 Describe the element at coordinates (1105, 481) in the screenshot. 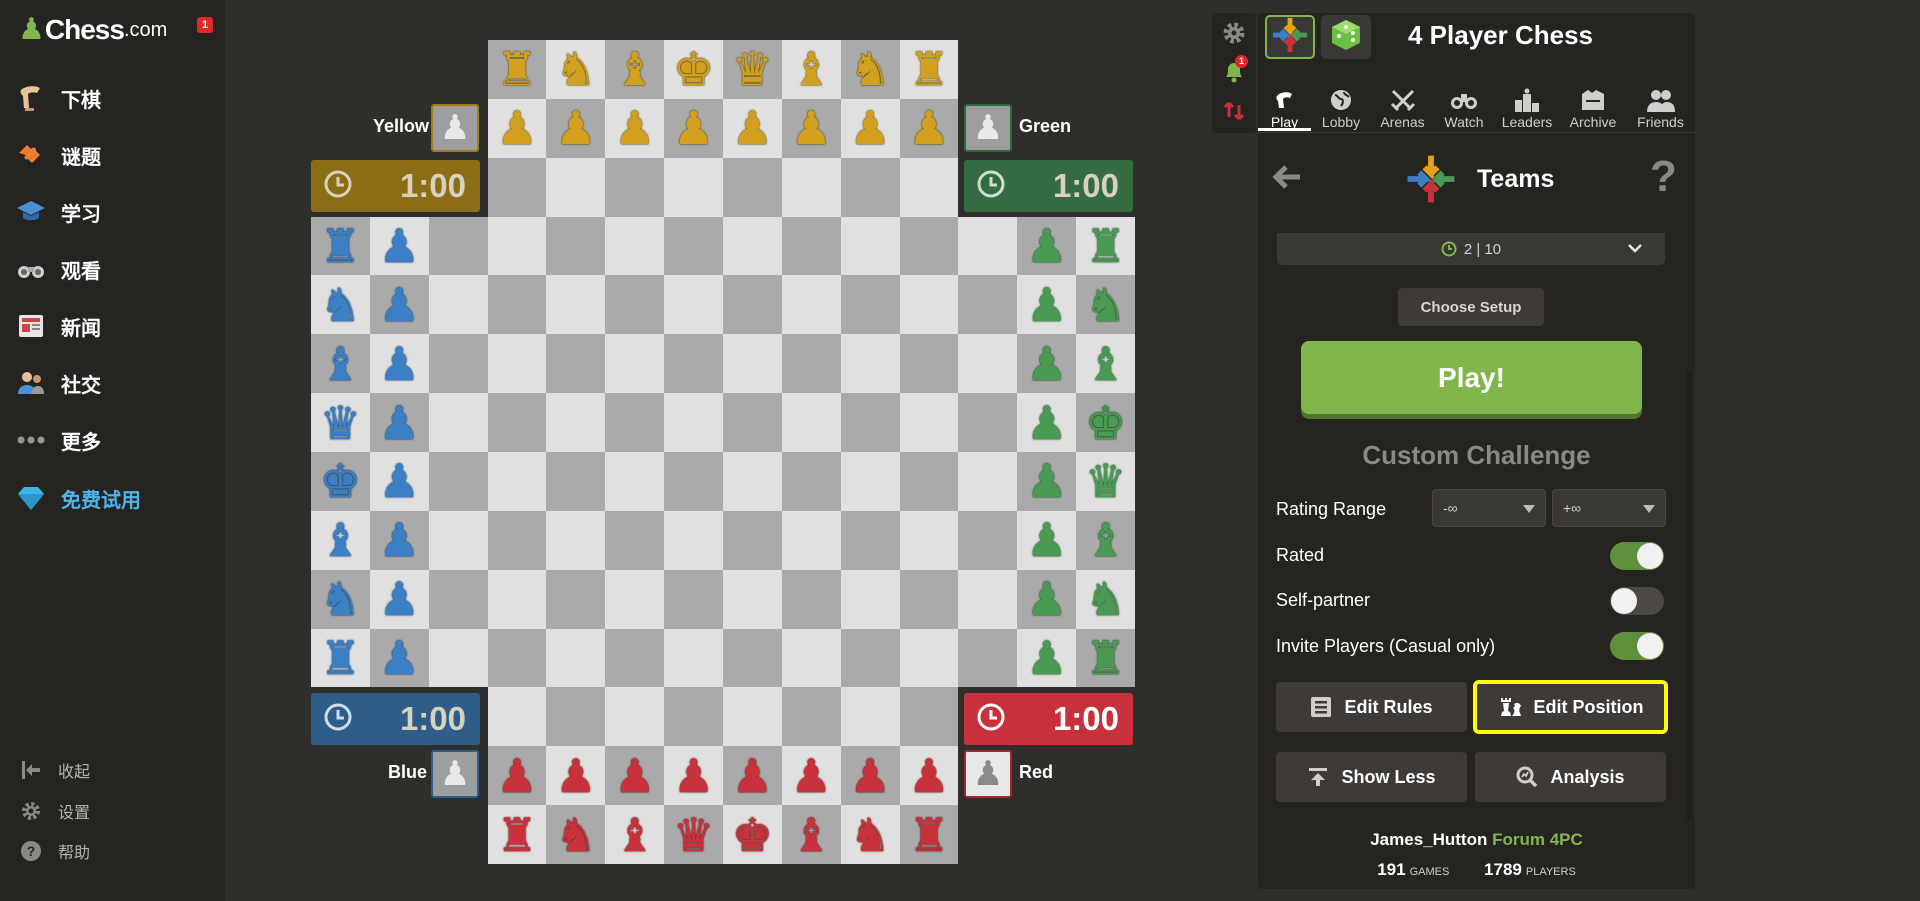

I see `green-chess-piece: ♛` at that location.